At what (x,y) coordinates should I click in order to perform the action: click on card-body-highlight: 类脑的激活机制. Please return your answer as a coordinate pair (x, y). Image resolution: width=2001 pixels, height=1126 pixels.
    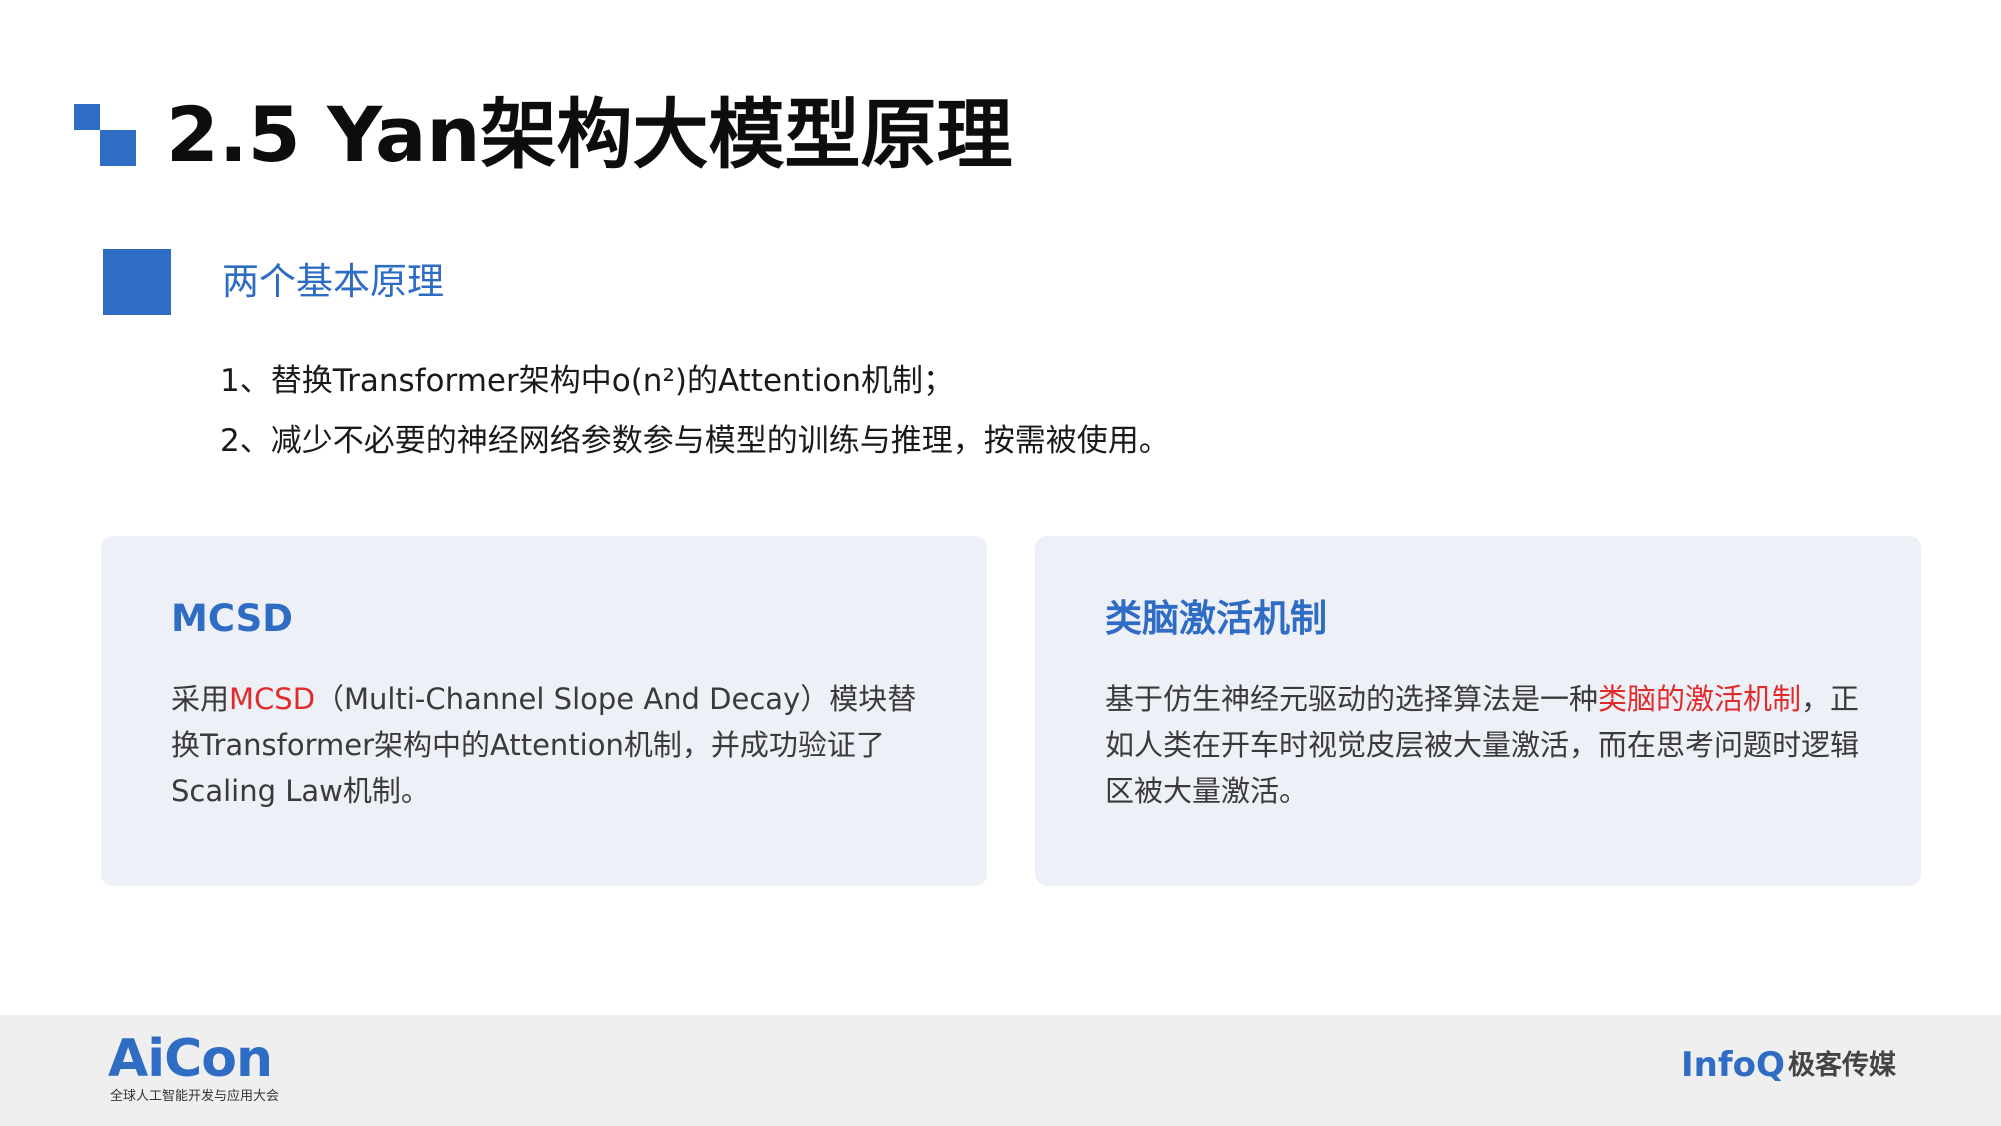
    Looking at the image, I should click on (1700, 699).